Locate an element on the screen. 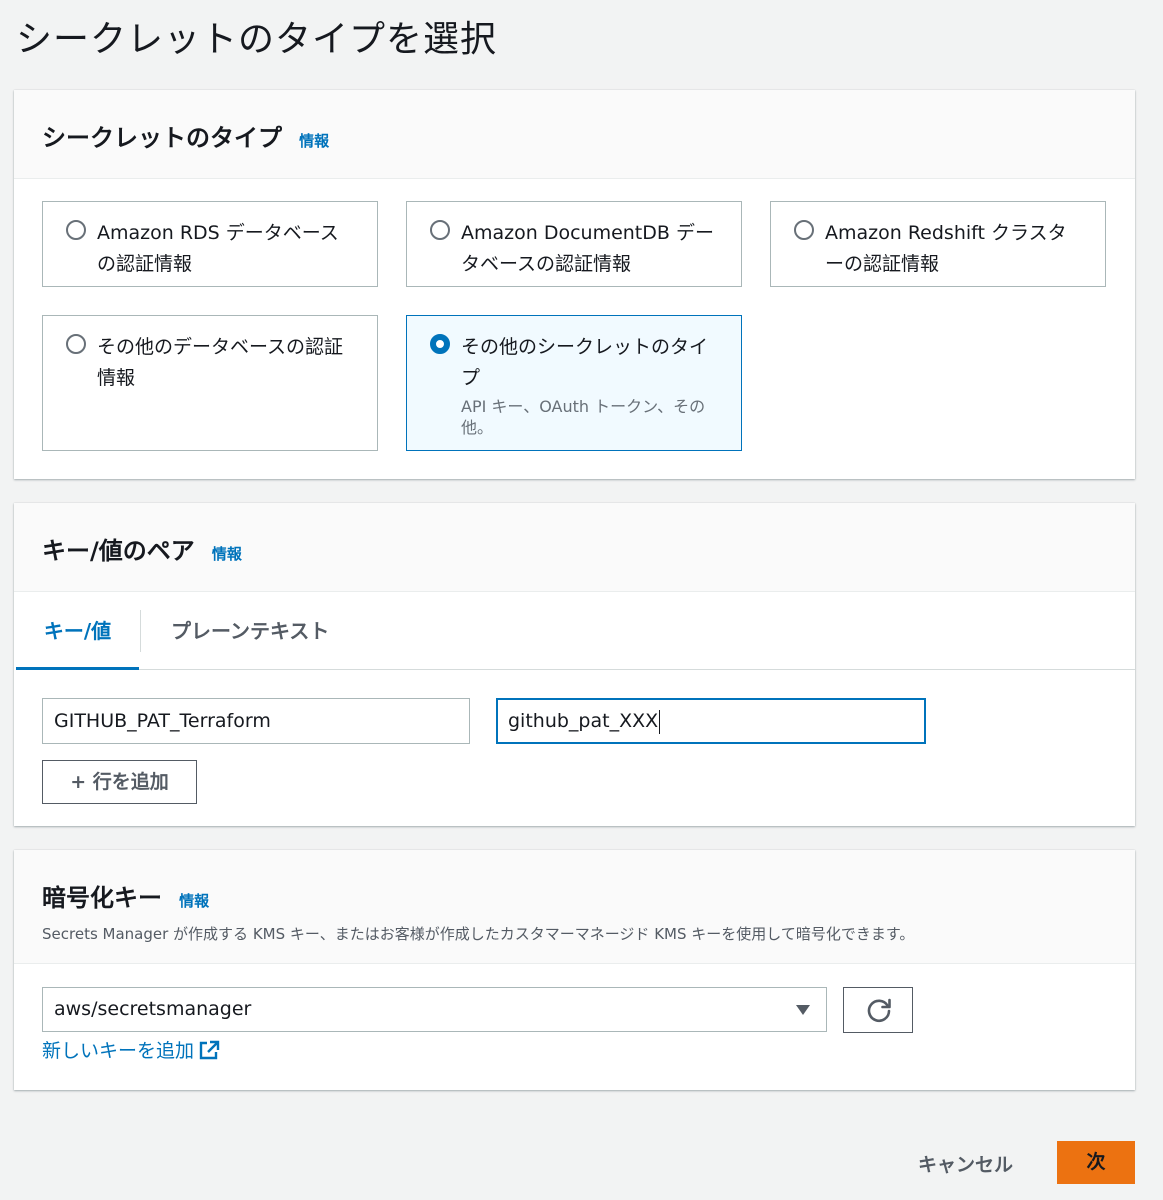  option-rds-credentials: Amazon RDS データベースの認証情報 is located at coordinates (210, 244).